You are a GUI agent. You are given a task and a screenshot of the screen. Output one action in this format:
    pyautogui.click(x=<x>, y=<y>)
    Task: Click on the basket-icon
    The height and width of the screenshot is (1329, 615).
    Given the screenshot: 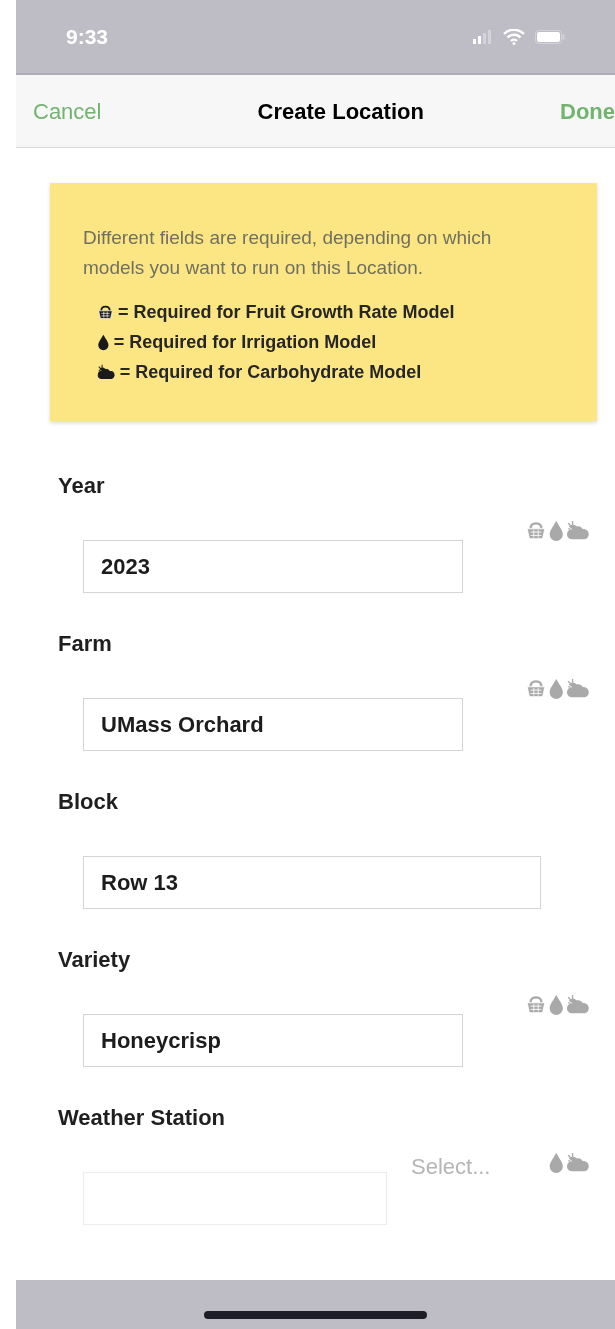 What is the action you would take?
    pyautogui.click(x=105, y=312)
    